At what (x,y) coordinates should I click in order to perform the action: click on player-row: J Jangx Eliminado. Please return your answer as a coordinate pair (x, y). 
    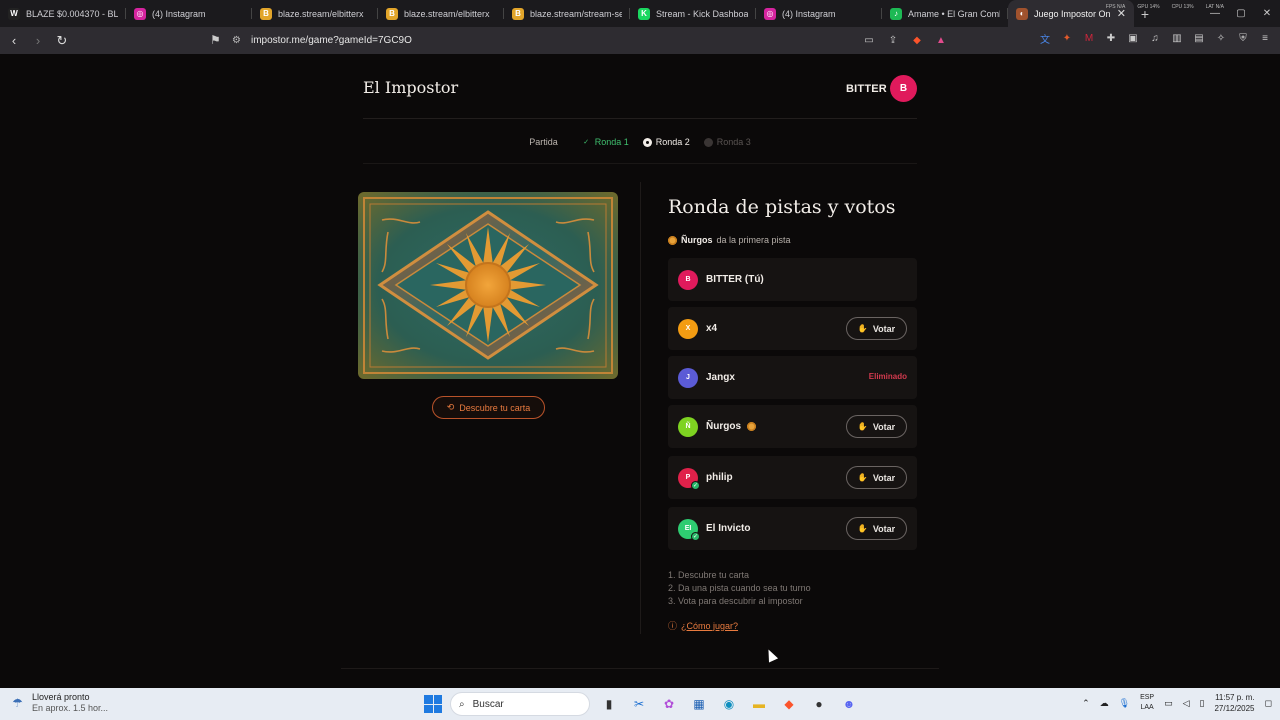
    Looking at the image, I should click on (792, 377).